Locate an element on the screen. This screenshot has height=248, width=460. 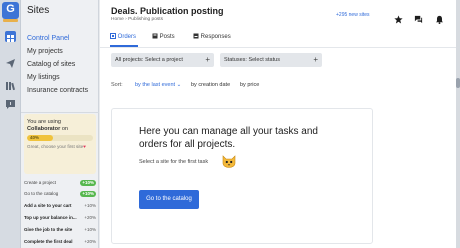
sort-by-price: by price is located at coordinates (249, 85).